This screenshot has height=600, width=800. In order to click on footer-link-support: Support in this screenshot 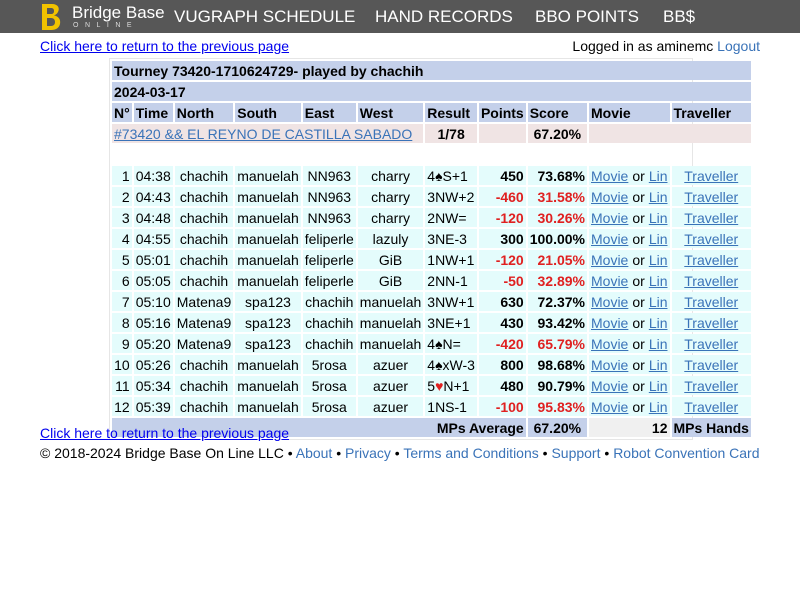, I will do `click(575, 453)`.